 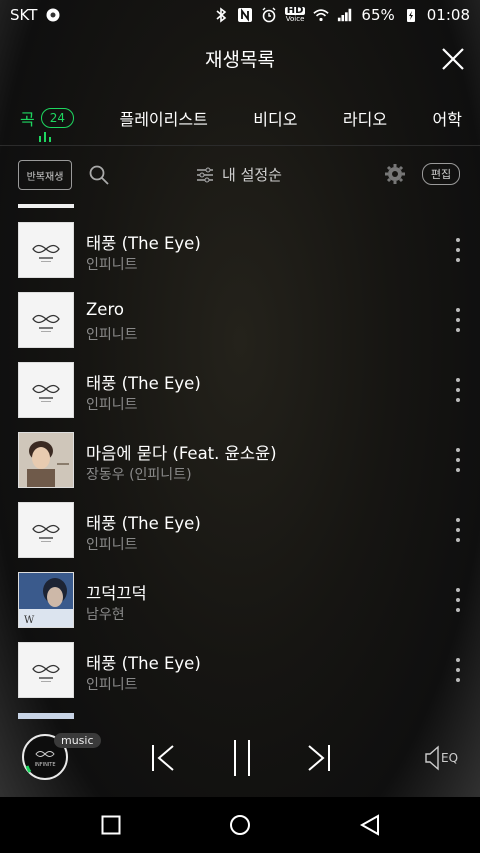 I want to click on repeat-button: 반복재생, so click(x=45, y=175).